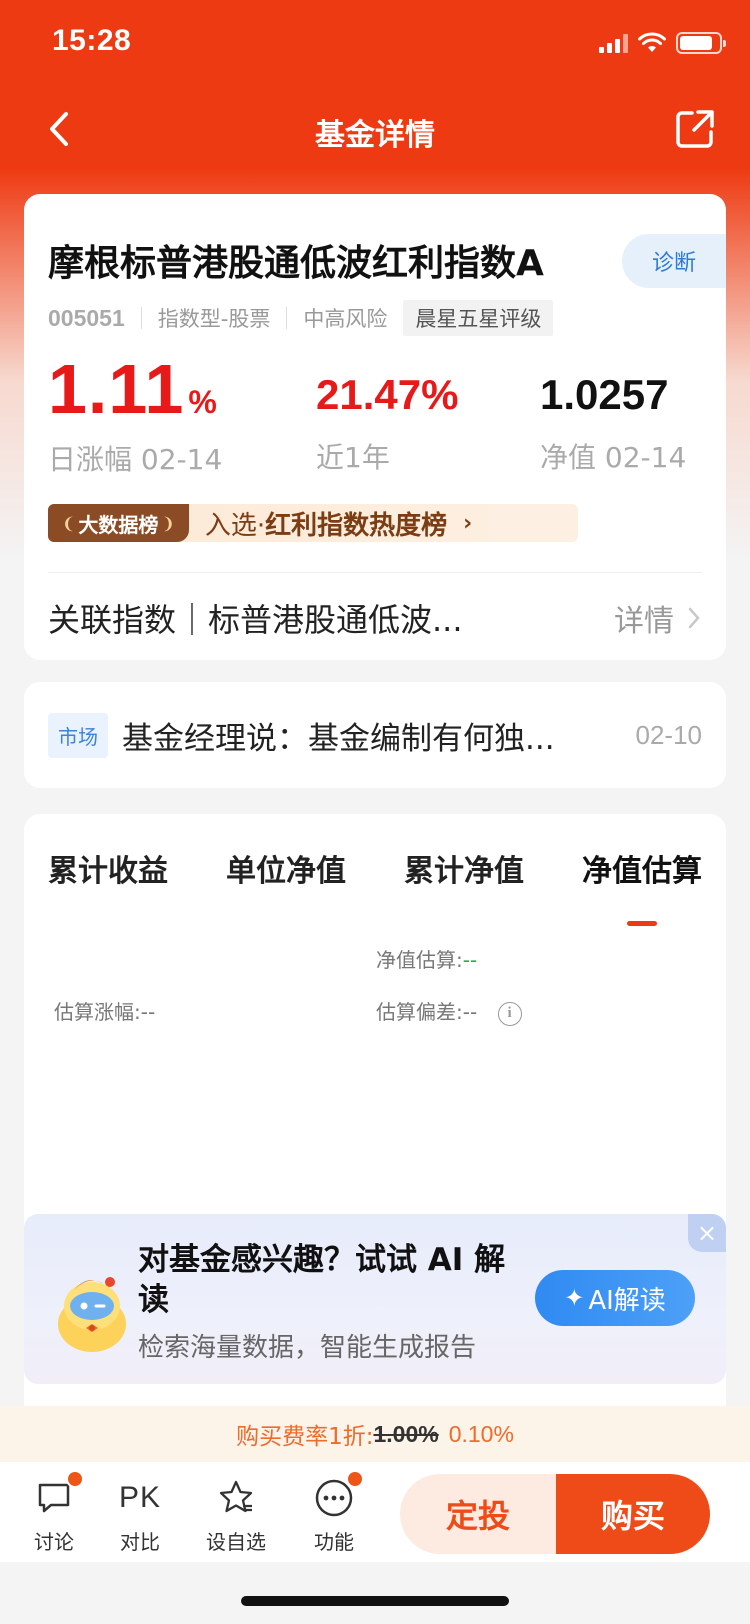  I want to click on wifi-icon, so click(652, 42).